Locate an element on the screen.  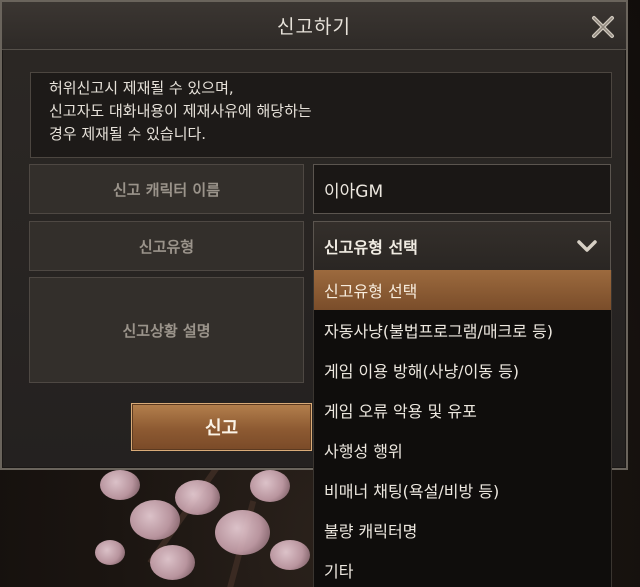
character-name-label: 신고 캐릭터 이름 is located at coordinates (166, 189).